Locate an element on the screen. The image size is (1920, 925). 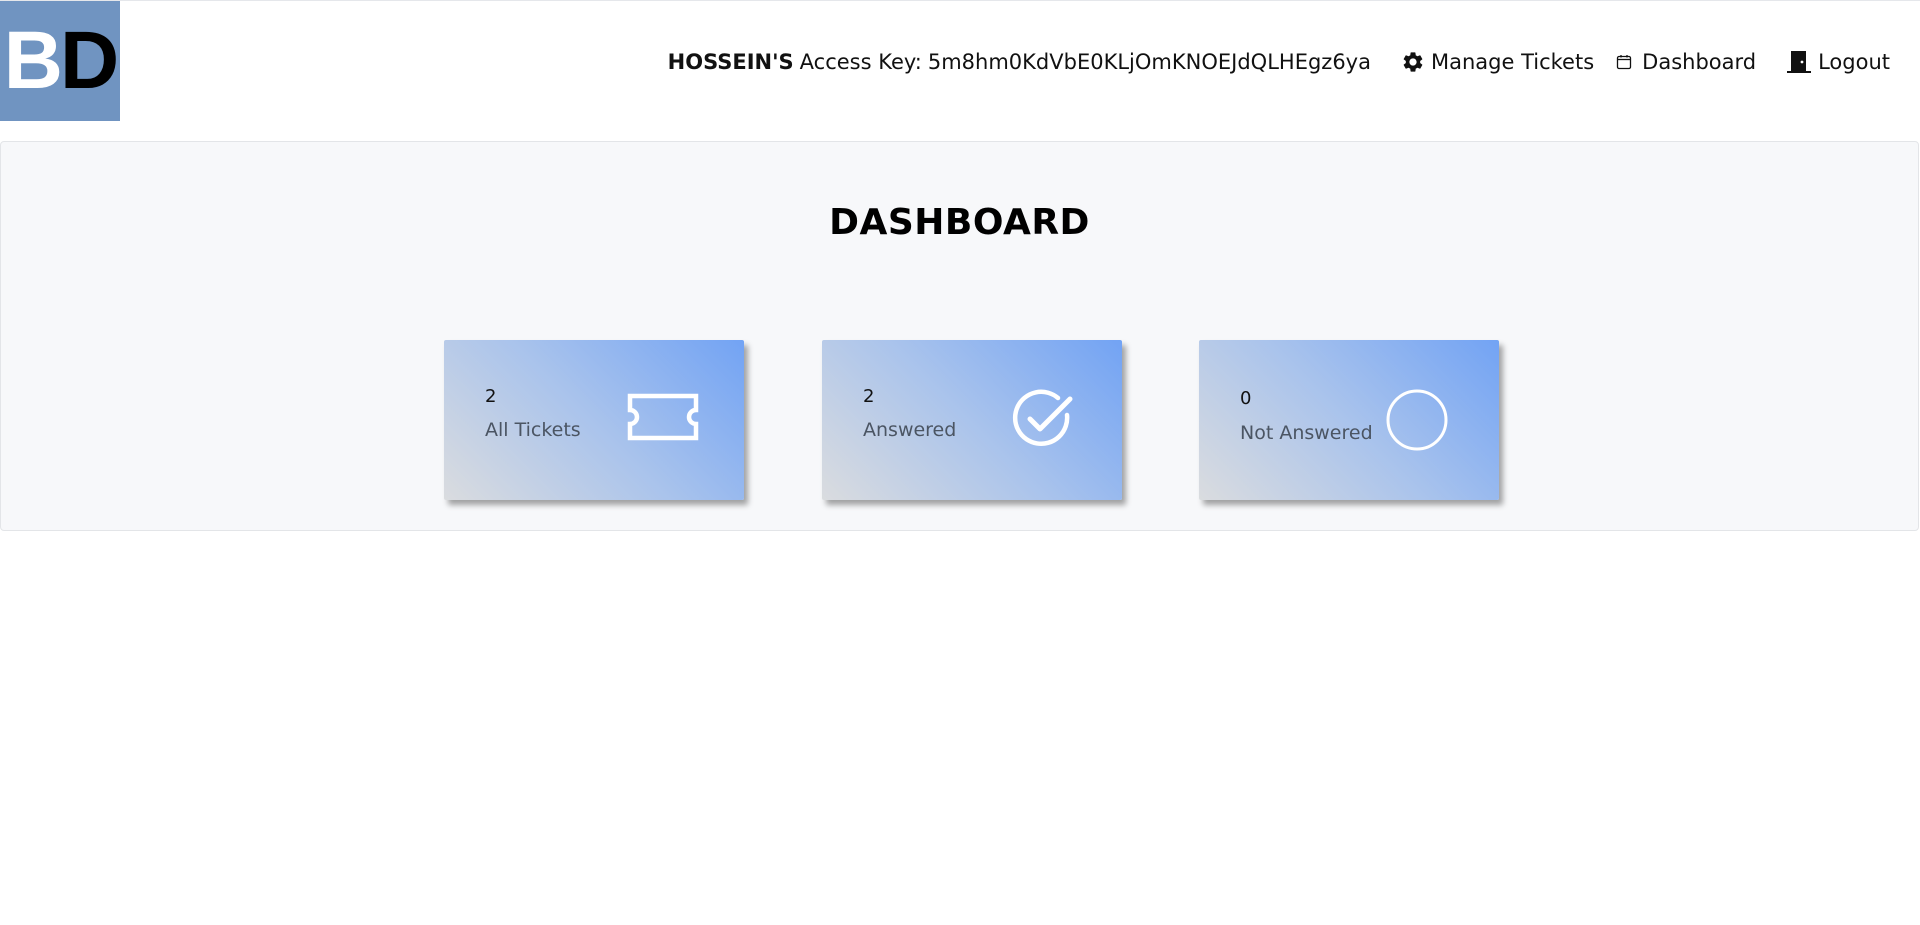
ticket-icon is located at coordinates (663, 417).